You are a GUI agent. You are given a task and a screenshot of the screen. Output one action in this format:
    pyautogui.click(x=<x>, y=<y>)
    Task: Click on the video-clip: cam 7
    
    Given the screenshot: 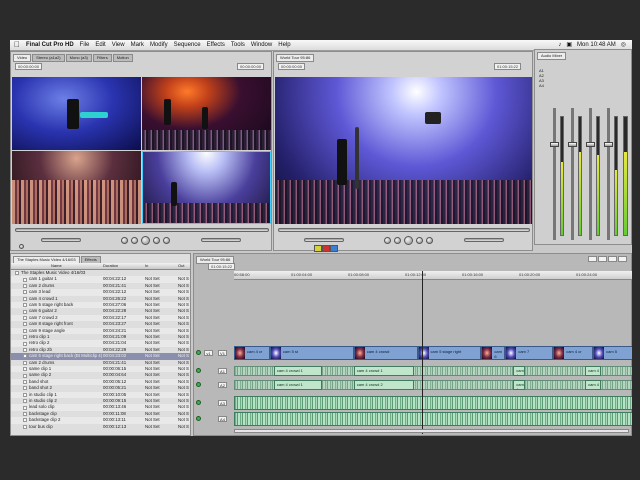 What is the action you would take?
    pyautogui.click(x=529, y=353)
    